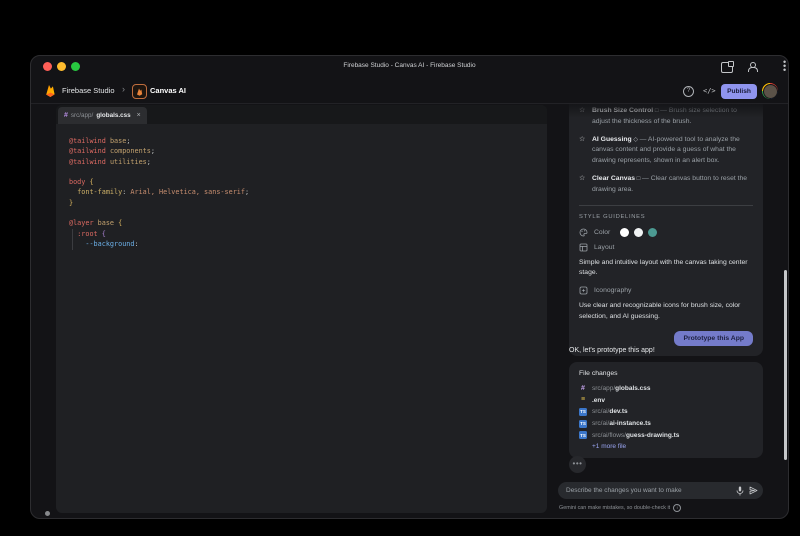 This screenshot has height=536, width=800. What do you see at coordinates (123, 89) in the screenshot?
I see `chevron-right-icon: ›` at bounding box center [123, 89].